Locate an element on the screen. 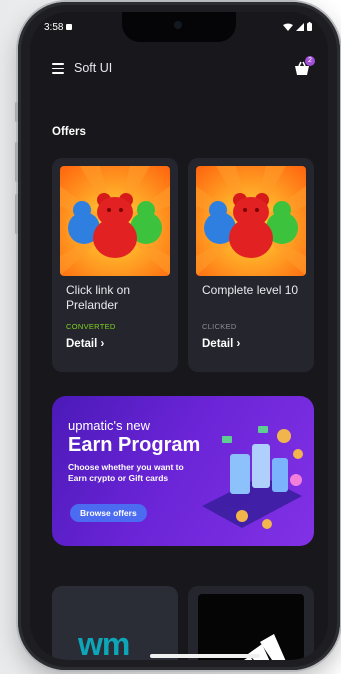 The height and width of the screenshot is (674, 341). offers-section-title: Offers is located at coordinates (69, 132).